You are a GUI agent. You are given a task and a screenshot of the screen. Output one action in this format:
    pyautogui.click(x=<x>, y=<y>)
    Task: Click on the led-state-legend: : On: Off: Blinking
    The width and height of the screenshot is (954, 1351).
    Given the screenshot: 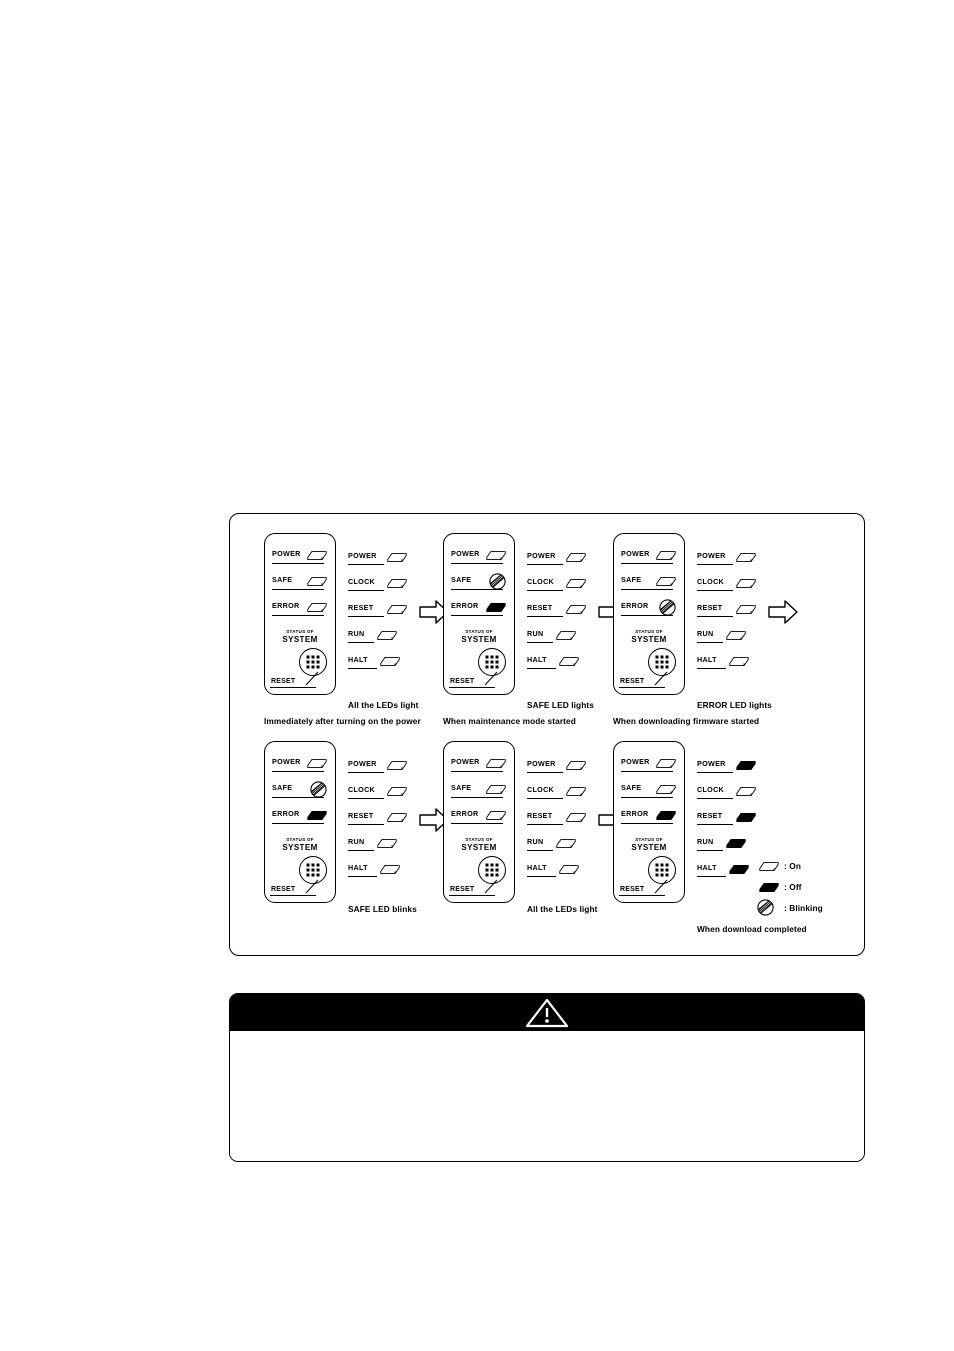 What is the action you would take?
    pyautogui.click(x=811, y=888)
    